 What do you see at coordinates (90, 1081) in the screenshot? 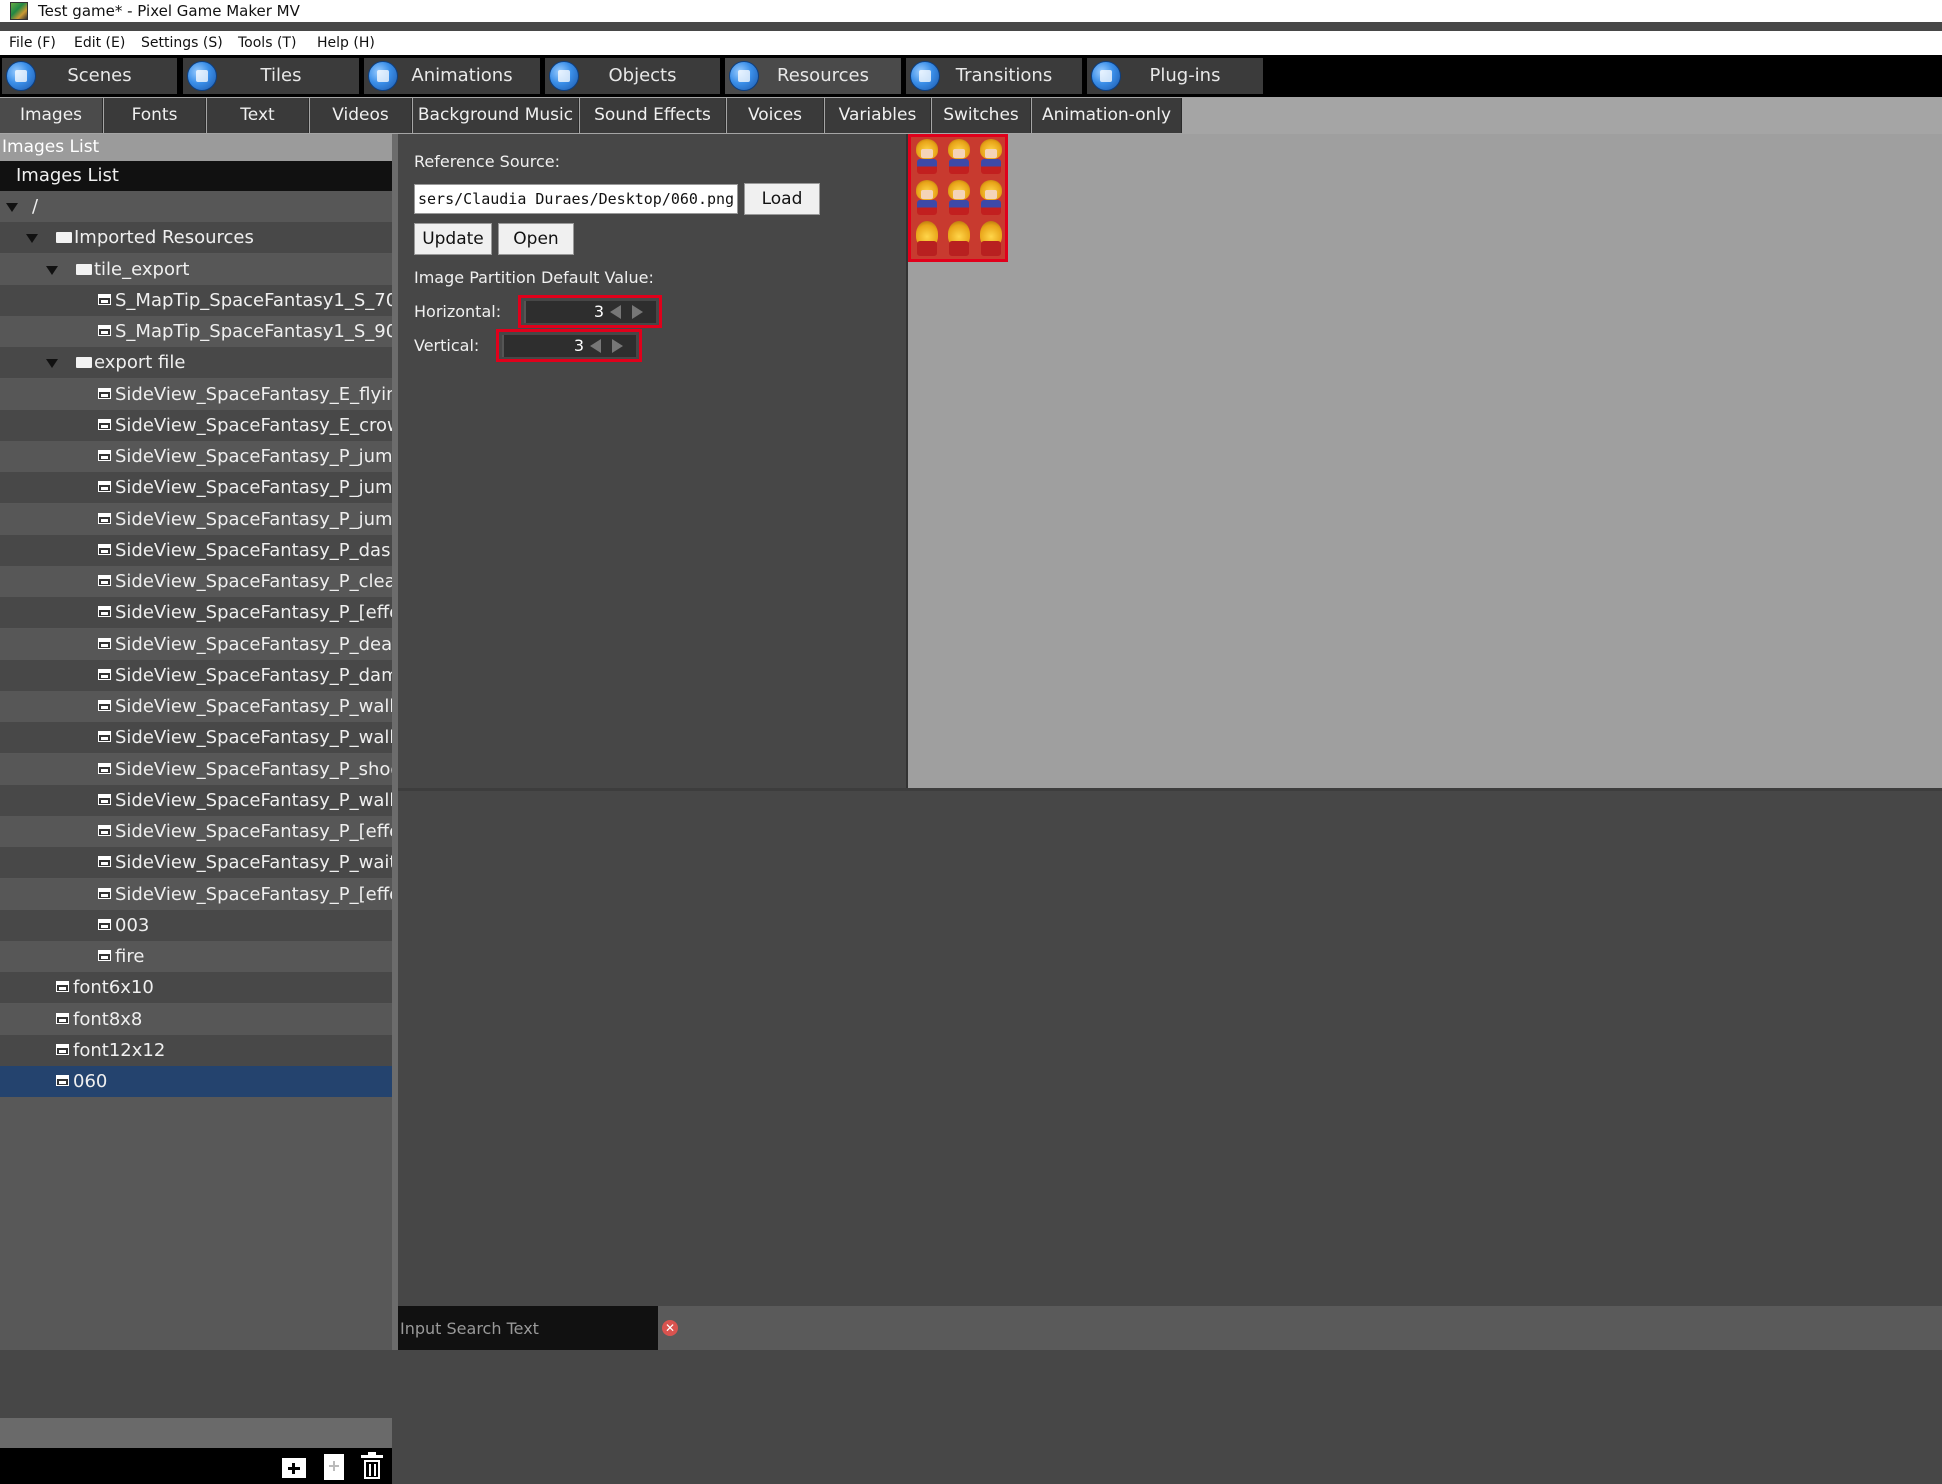
I see `tree-item-label: 060` at bounding box center [90, 1081].